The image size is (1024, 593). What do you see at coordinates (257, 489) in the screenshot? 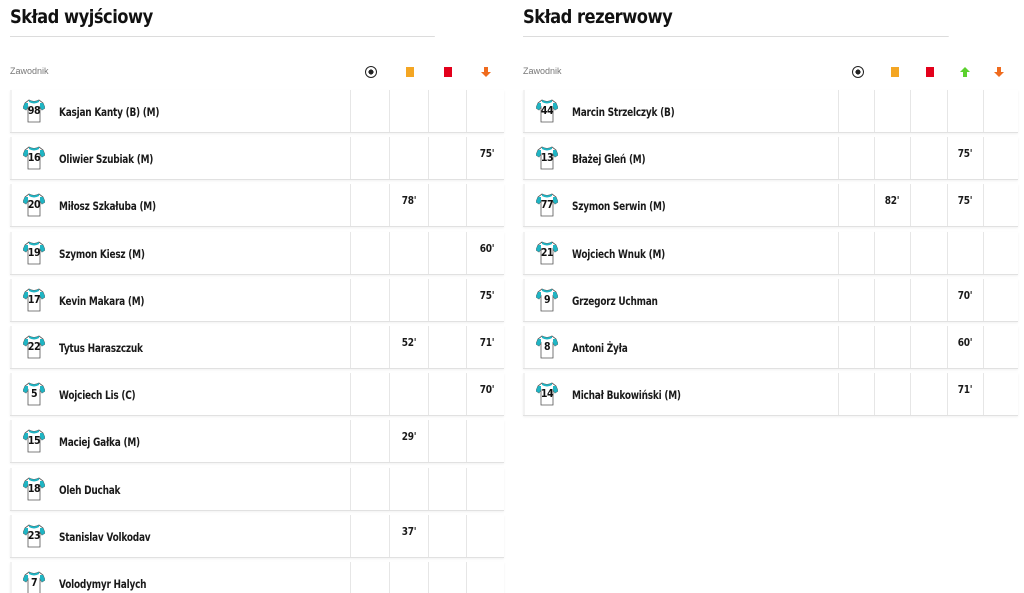
I see `player-row: 18 Oleh Duchak` at bounding box center [257, 489].